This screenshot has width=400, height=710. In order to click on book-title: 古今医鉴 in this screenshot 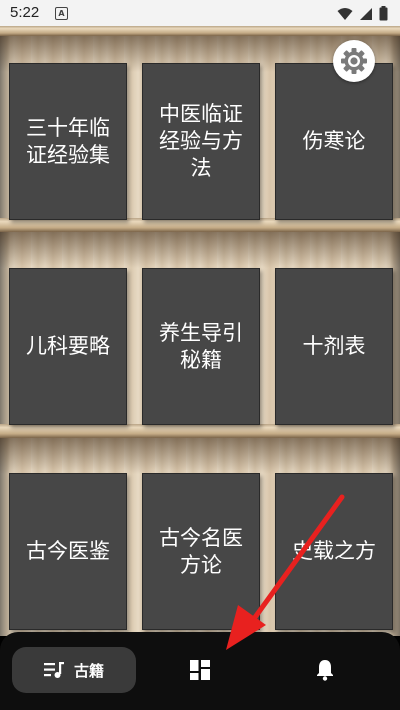, I will do `click(68, 551)`.